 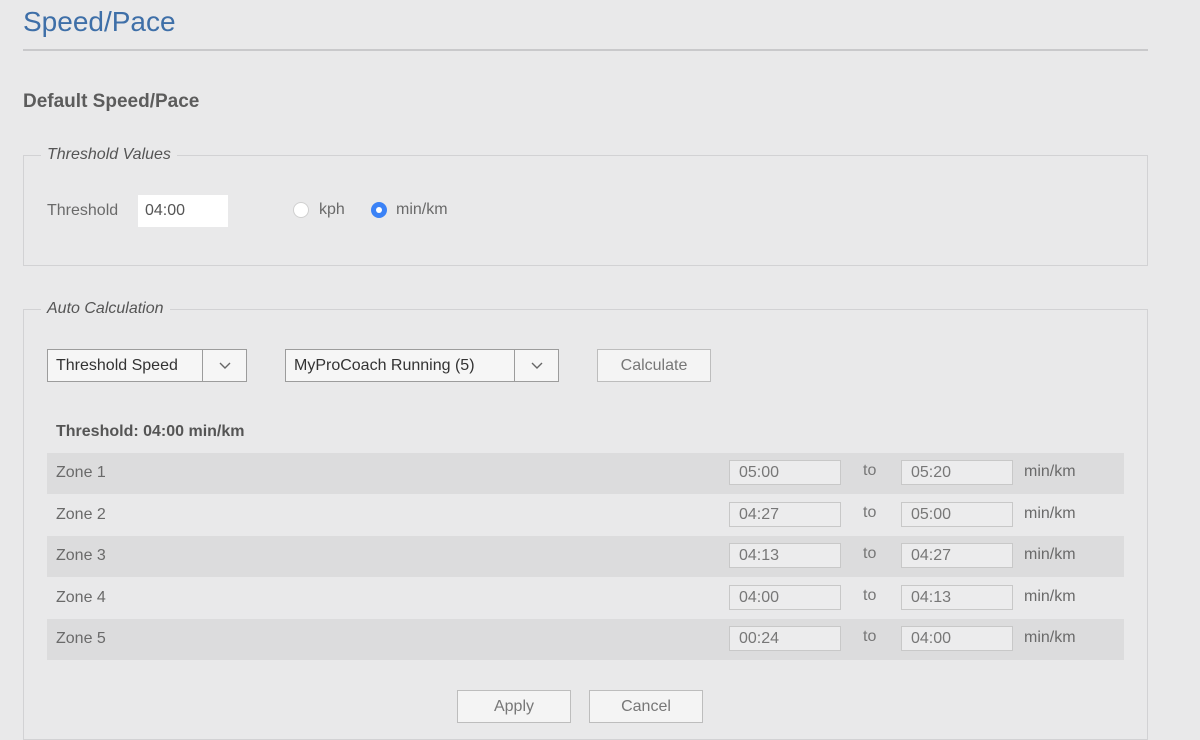 What do you see at coordinates (514, 706) in the screenshot?
I see `apply-button: Apply` at bounding box center [514, 706].